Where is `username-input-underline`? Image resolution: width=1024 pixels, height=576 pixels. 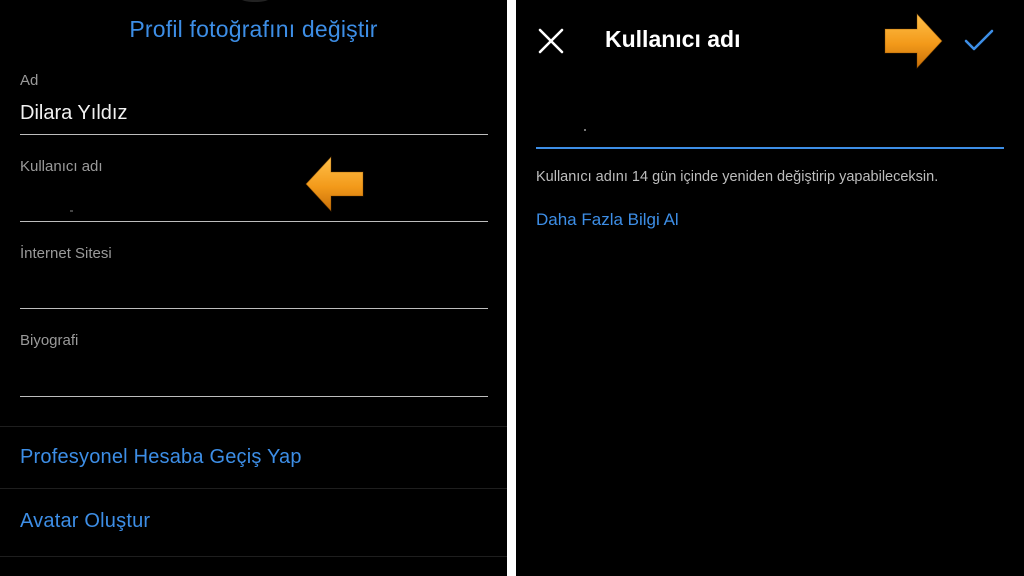
username-input-underline is located at coordinates (770, 148).